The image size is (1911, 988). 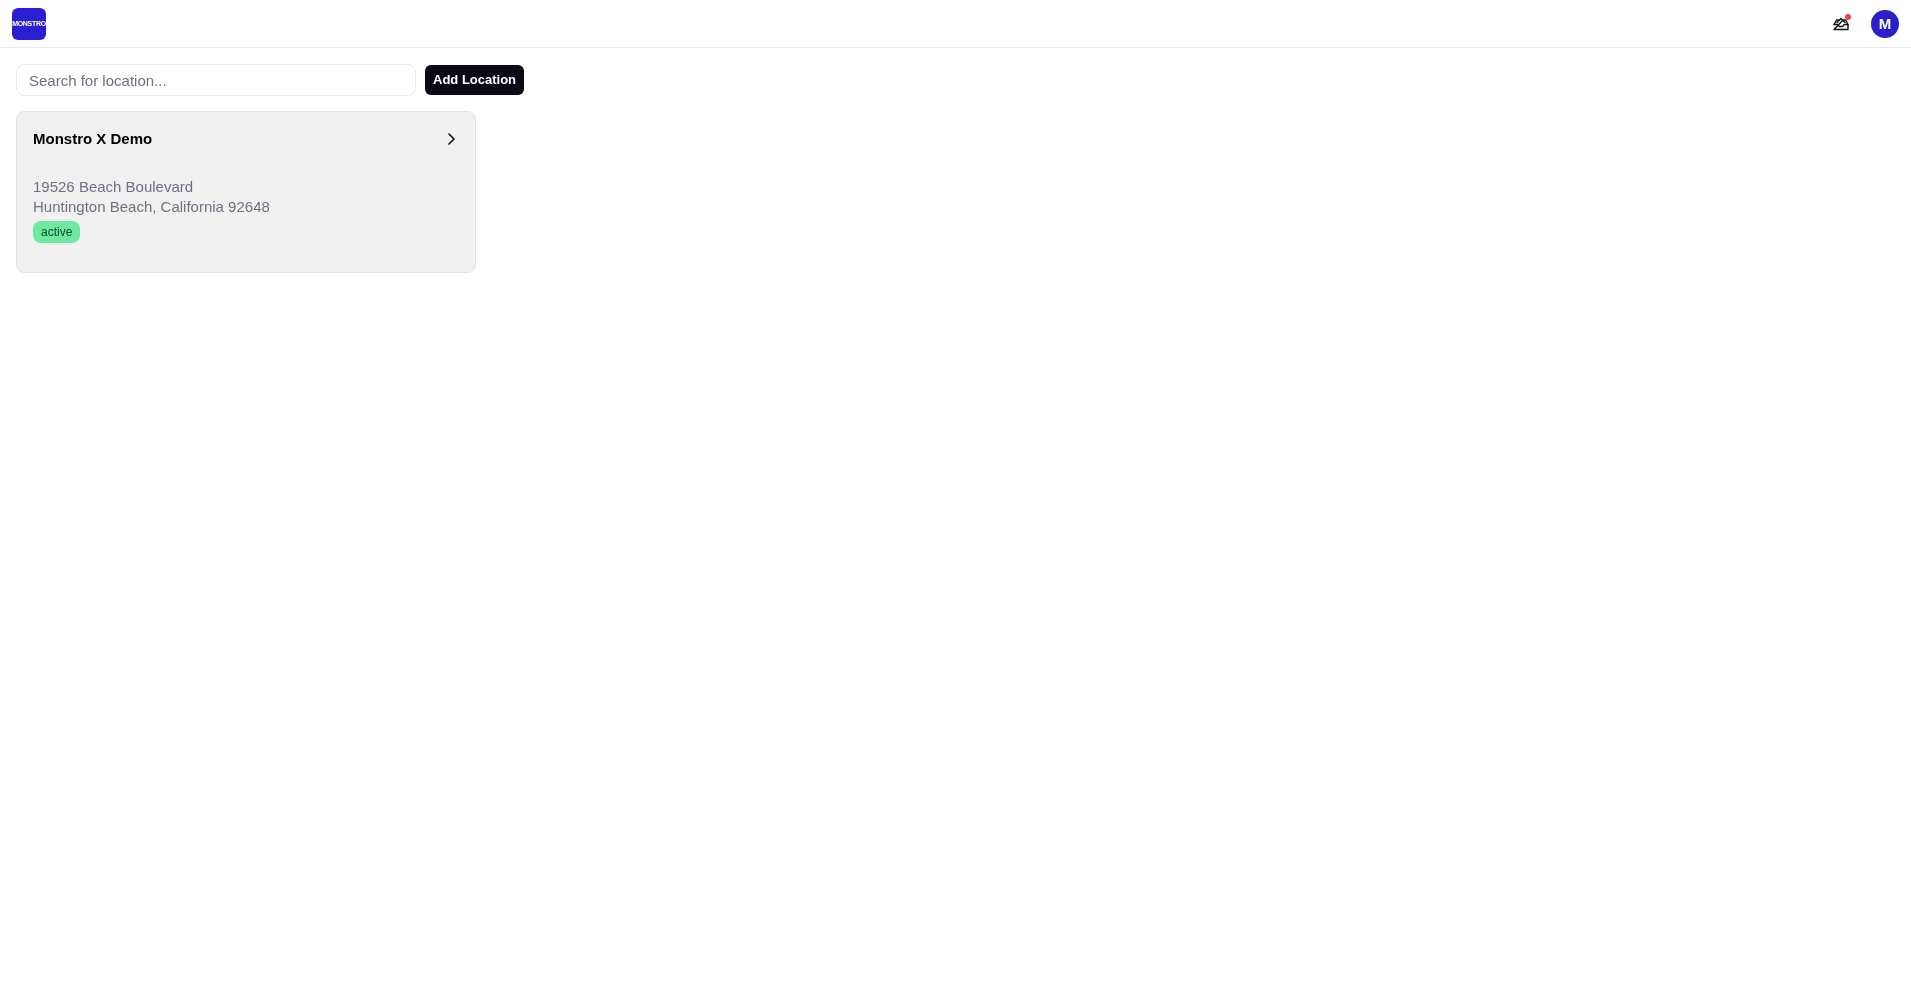 What do you see at coordinates (246, 192) in the screenshot?
I see `location-card: Monstro X Demo 19526 Beach Boulevard Huntington Beach, California 92648 active` at bounding box center [246, 192].